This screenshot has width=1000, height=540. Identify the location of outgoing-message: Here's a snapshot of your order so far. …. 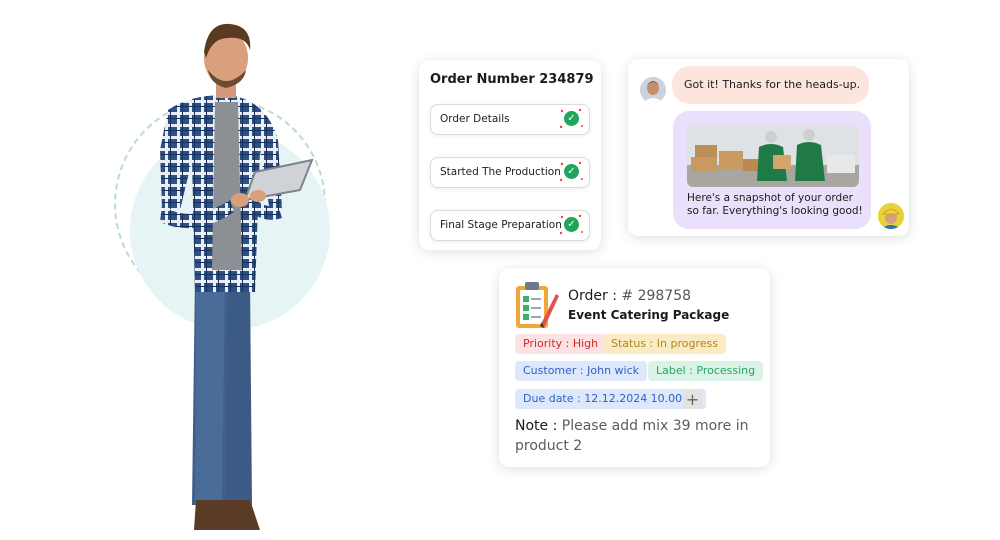
(772, 170).